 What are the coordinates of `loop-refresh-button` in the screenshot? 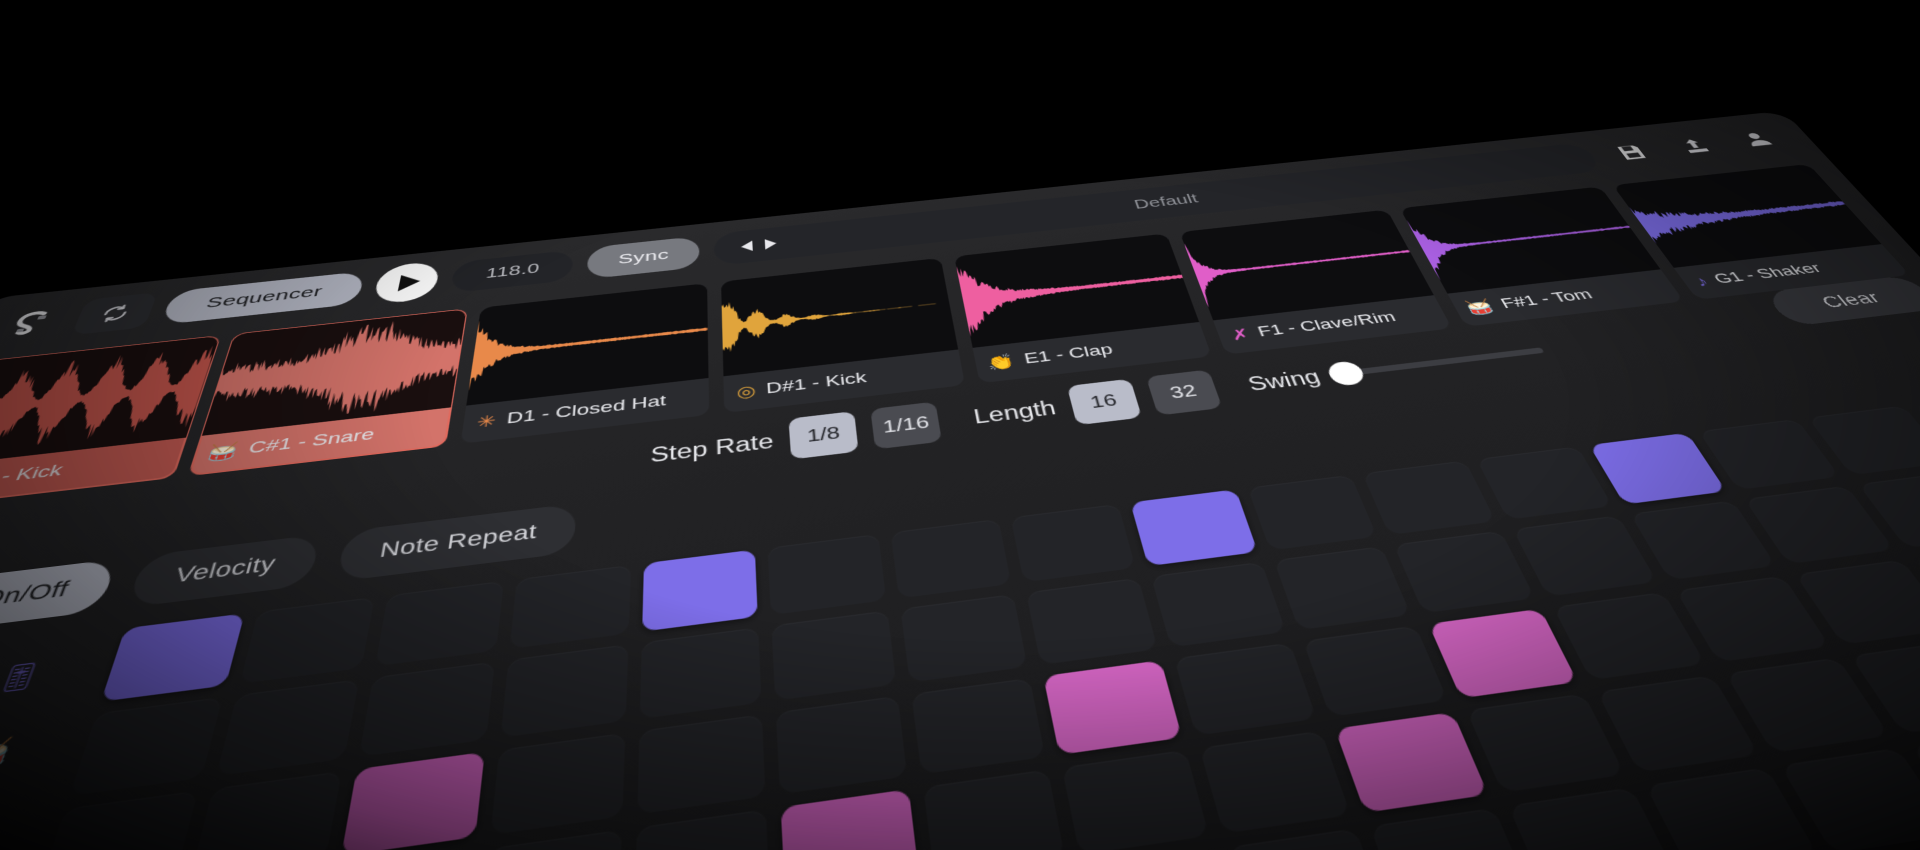 It's located at (114, 314).